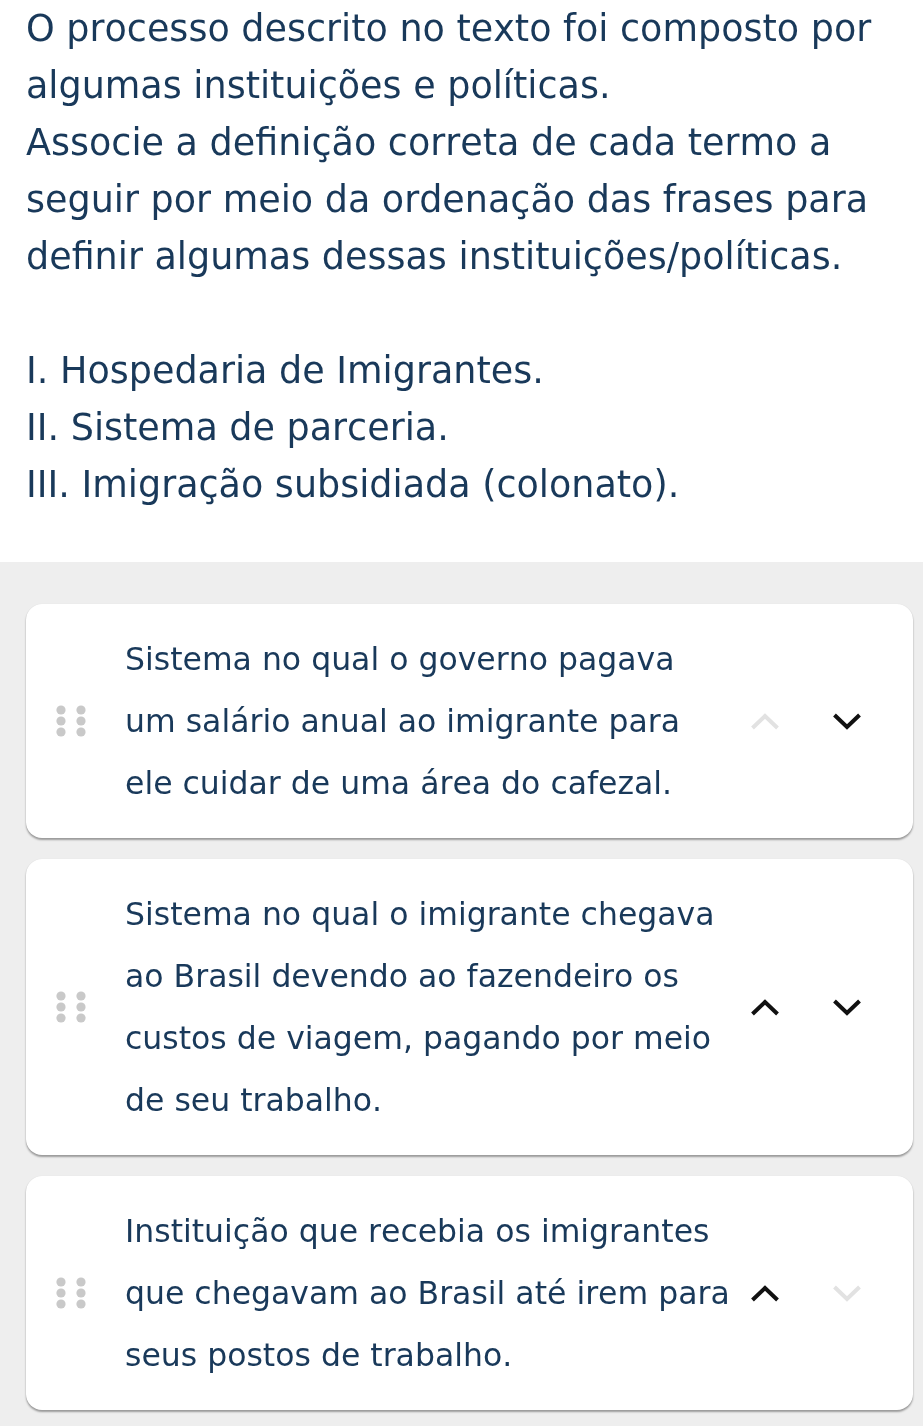  What do you see at coordinates (403, 721) in the screenshot?
I see `definition-text: Sistema no qual o governo pagava um salário anual ao imigrante para ele cuidar de uma área do cafezal.` at bounding box center [403, 721].